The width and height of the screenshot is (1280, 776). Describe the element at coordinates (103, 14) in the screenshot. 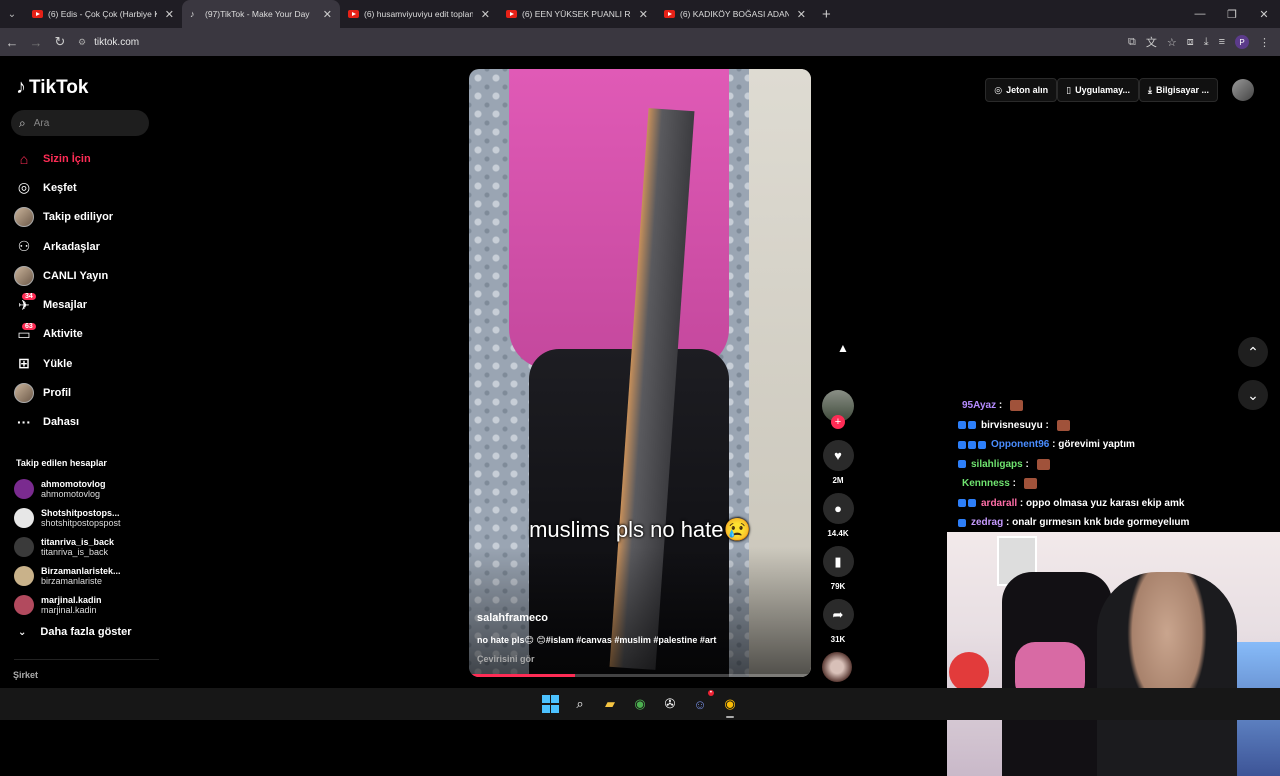

I see `browser-tab: (6) Edis - Çok Çok (Harbiye Kon ✕` at that location.